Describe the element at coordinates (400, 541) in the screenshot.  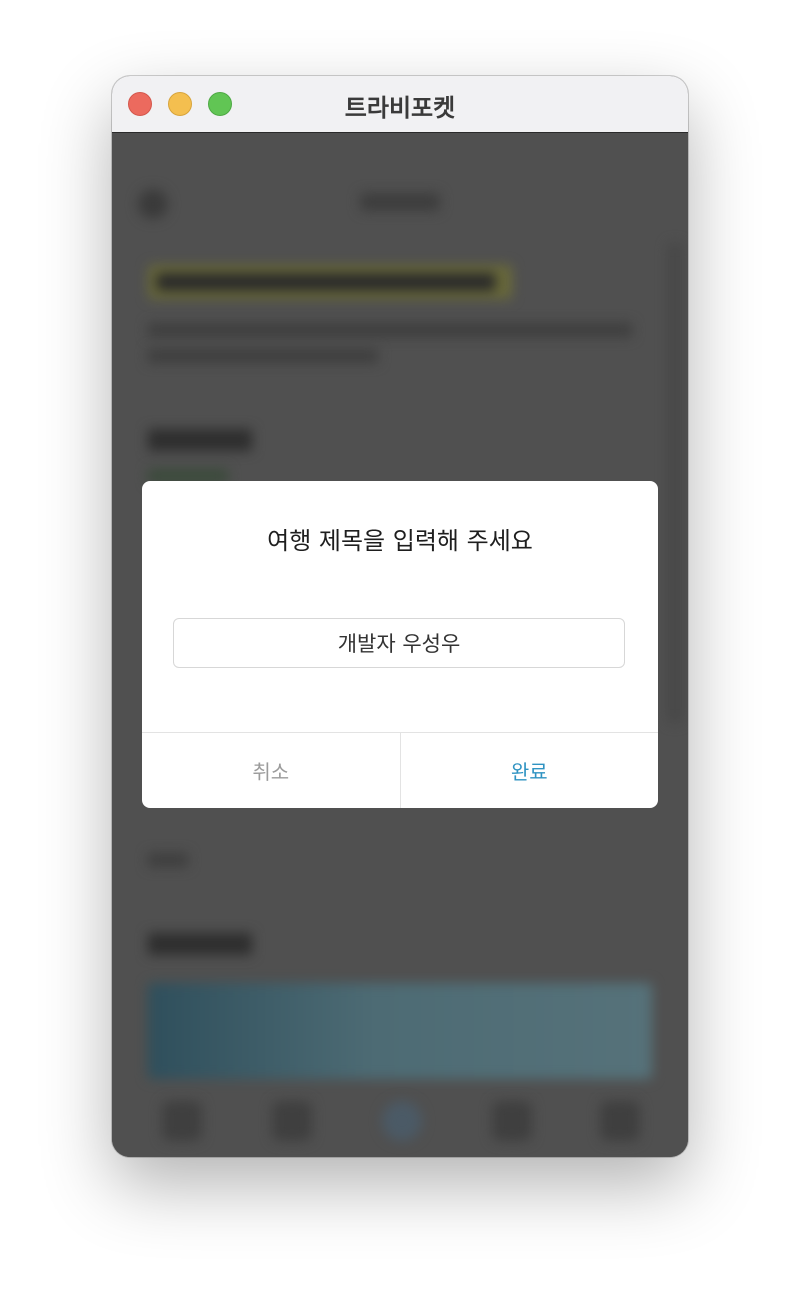
I see `dialog-title: 여행 제목을 입력해 주세요` at that location.